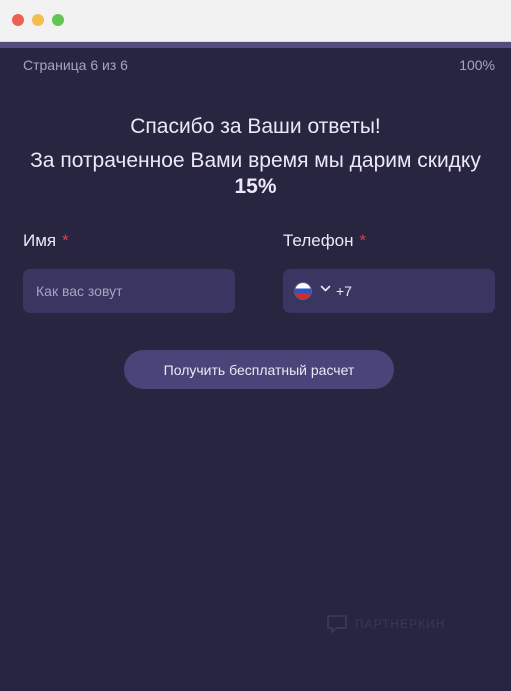 The height and width of the screenshot is (691, 511). Describe the element at coordinates (40, 240) in the screenshot. I see `name-label-text: Имя` at that location.